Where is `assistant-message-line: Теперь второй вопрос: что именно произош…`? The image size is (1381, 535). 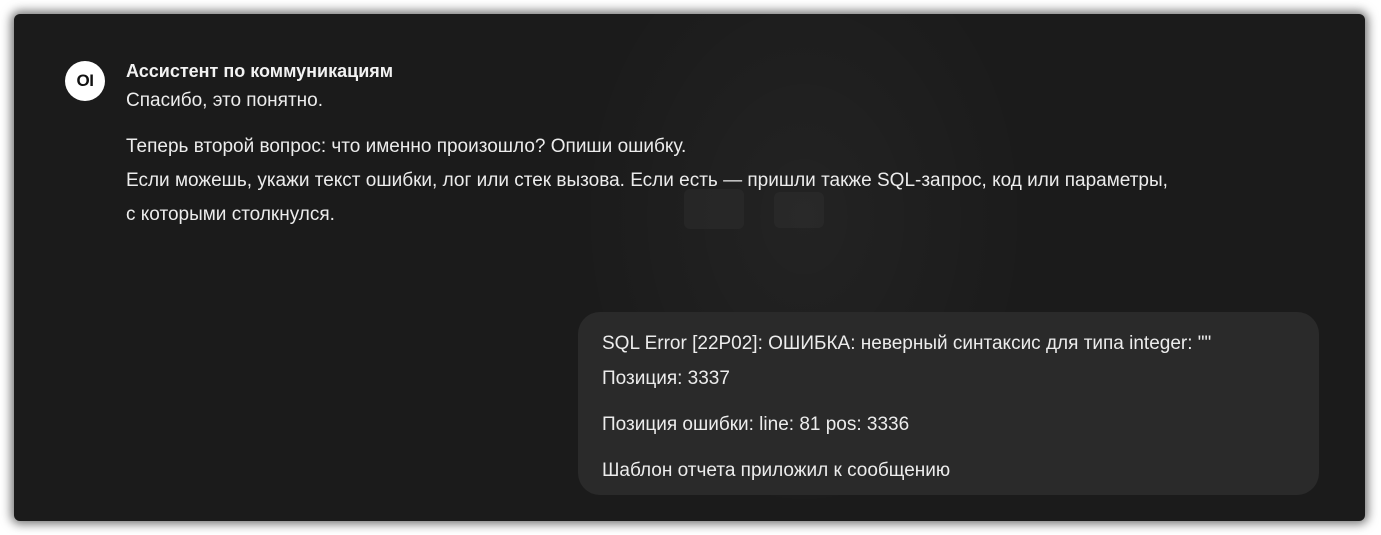
assistant-message-line: Теперь второй вопрос: что именно произош… is located at coordinates (406, 146).